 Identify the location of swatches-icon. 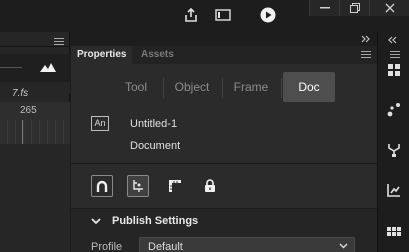
(393, 70).